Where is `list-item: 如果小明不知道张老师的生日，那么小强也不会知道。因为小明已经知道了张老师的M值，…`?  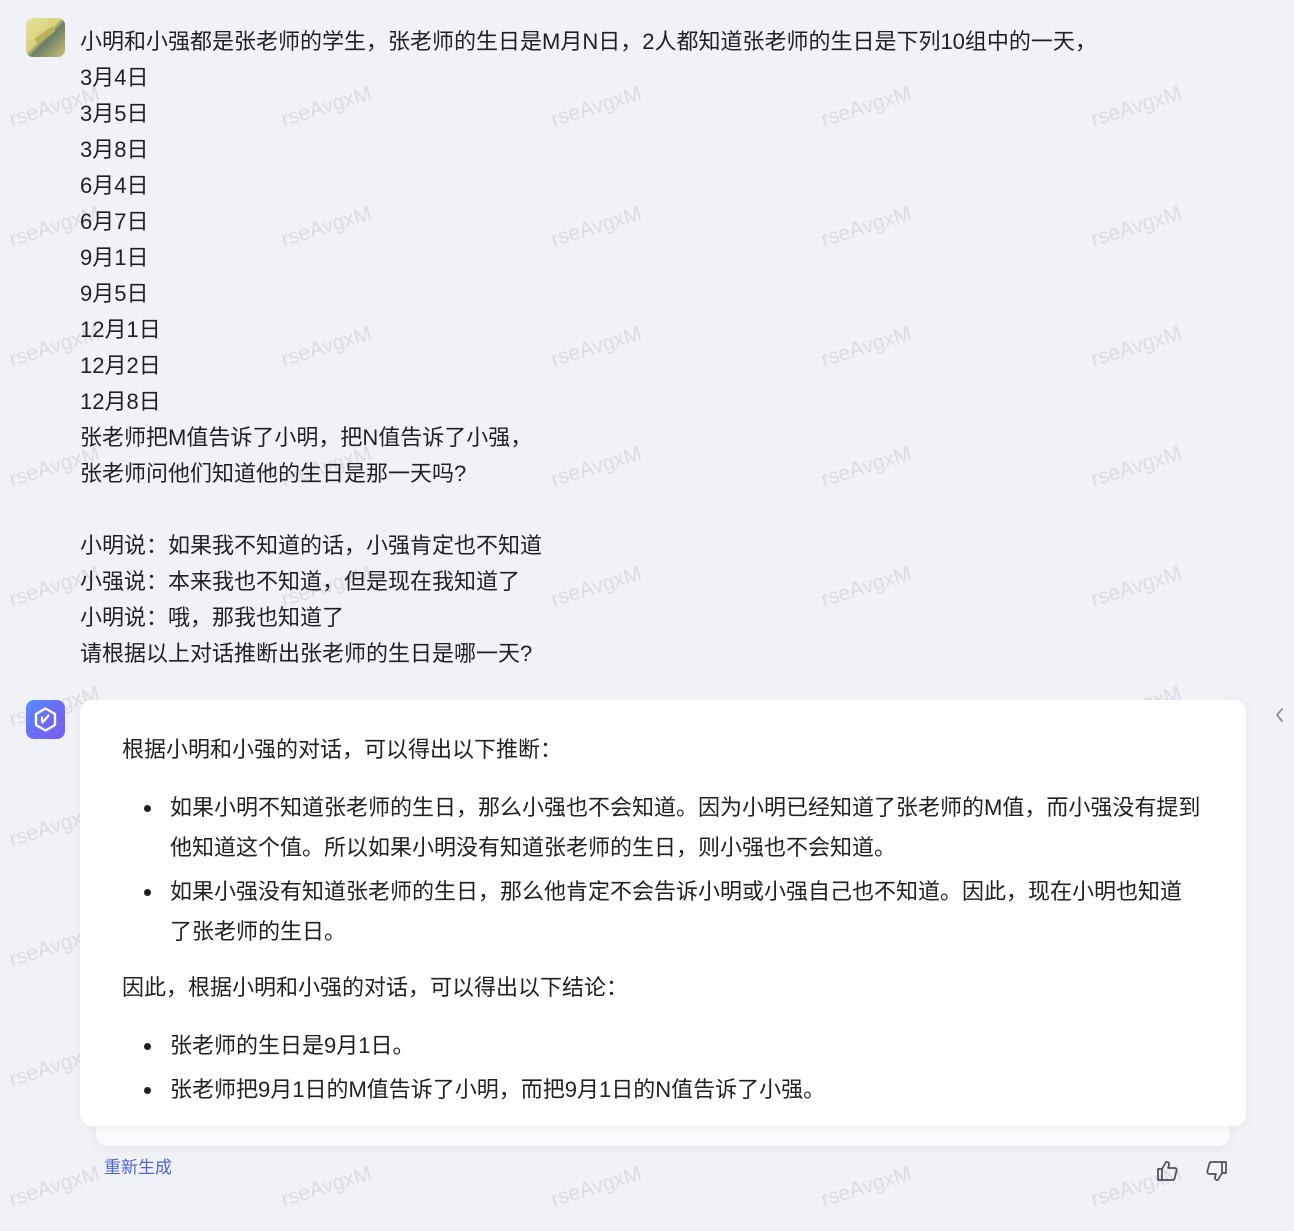 list-item: 如果小明不知道张老师的生日，那么小强也不会知道。因为小明已经知道了张老师的M值，… is located at coordinates (662, 828).